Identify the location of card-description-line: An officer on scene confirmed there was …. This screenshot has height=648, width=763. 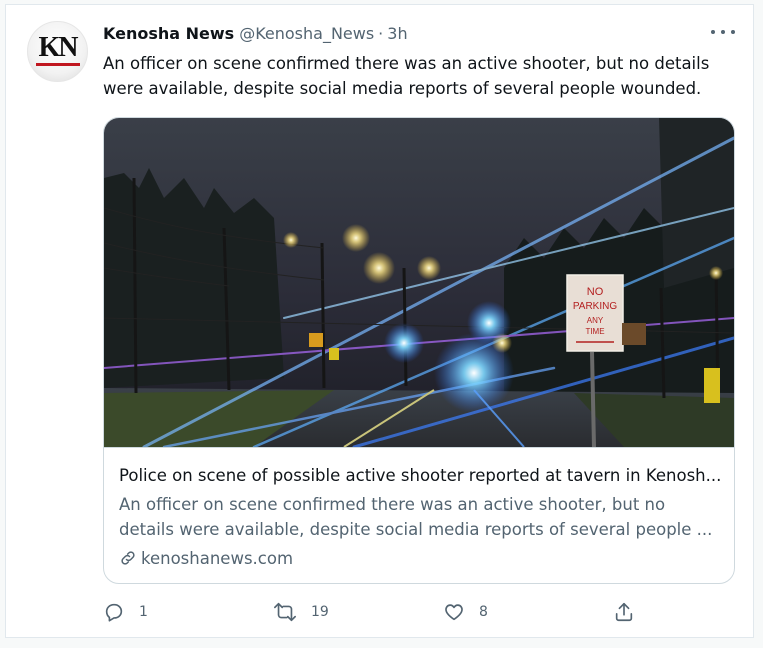
(392, 504).